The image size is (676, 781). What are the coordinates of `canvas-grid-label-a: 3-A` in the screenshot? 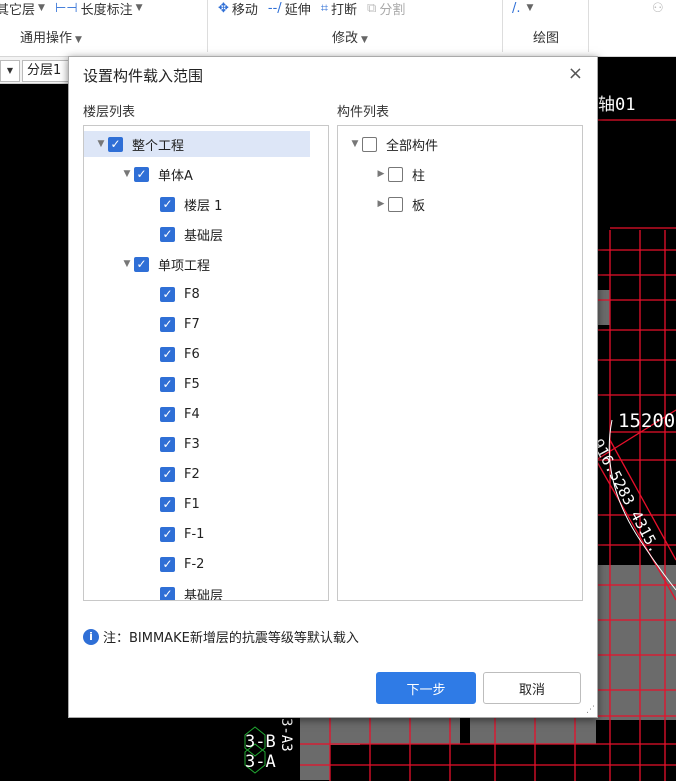 It's located at (260, 762).